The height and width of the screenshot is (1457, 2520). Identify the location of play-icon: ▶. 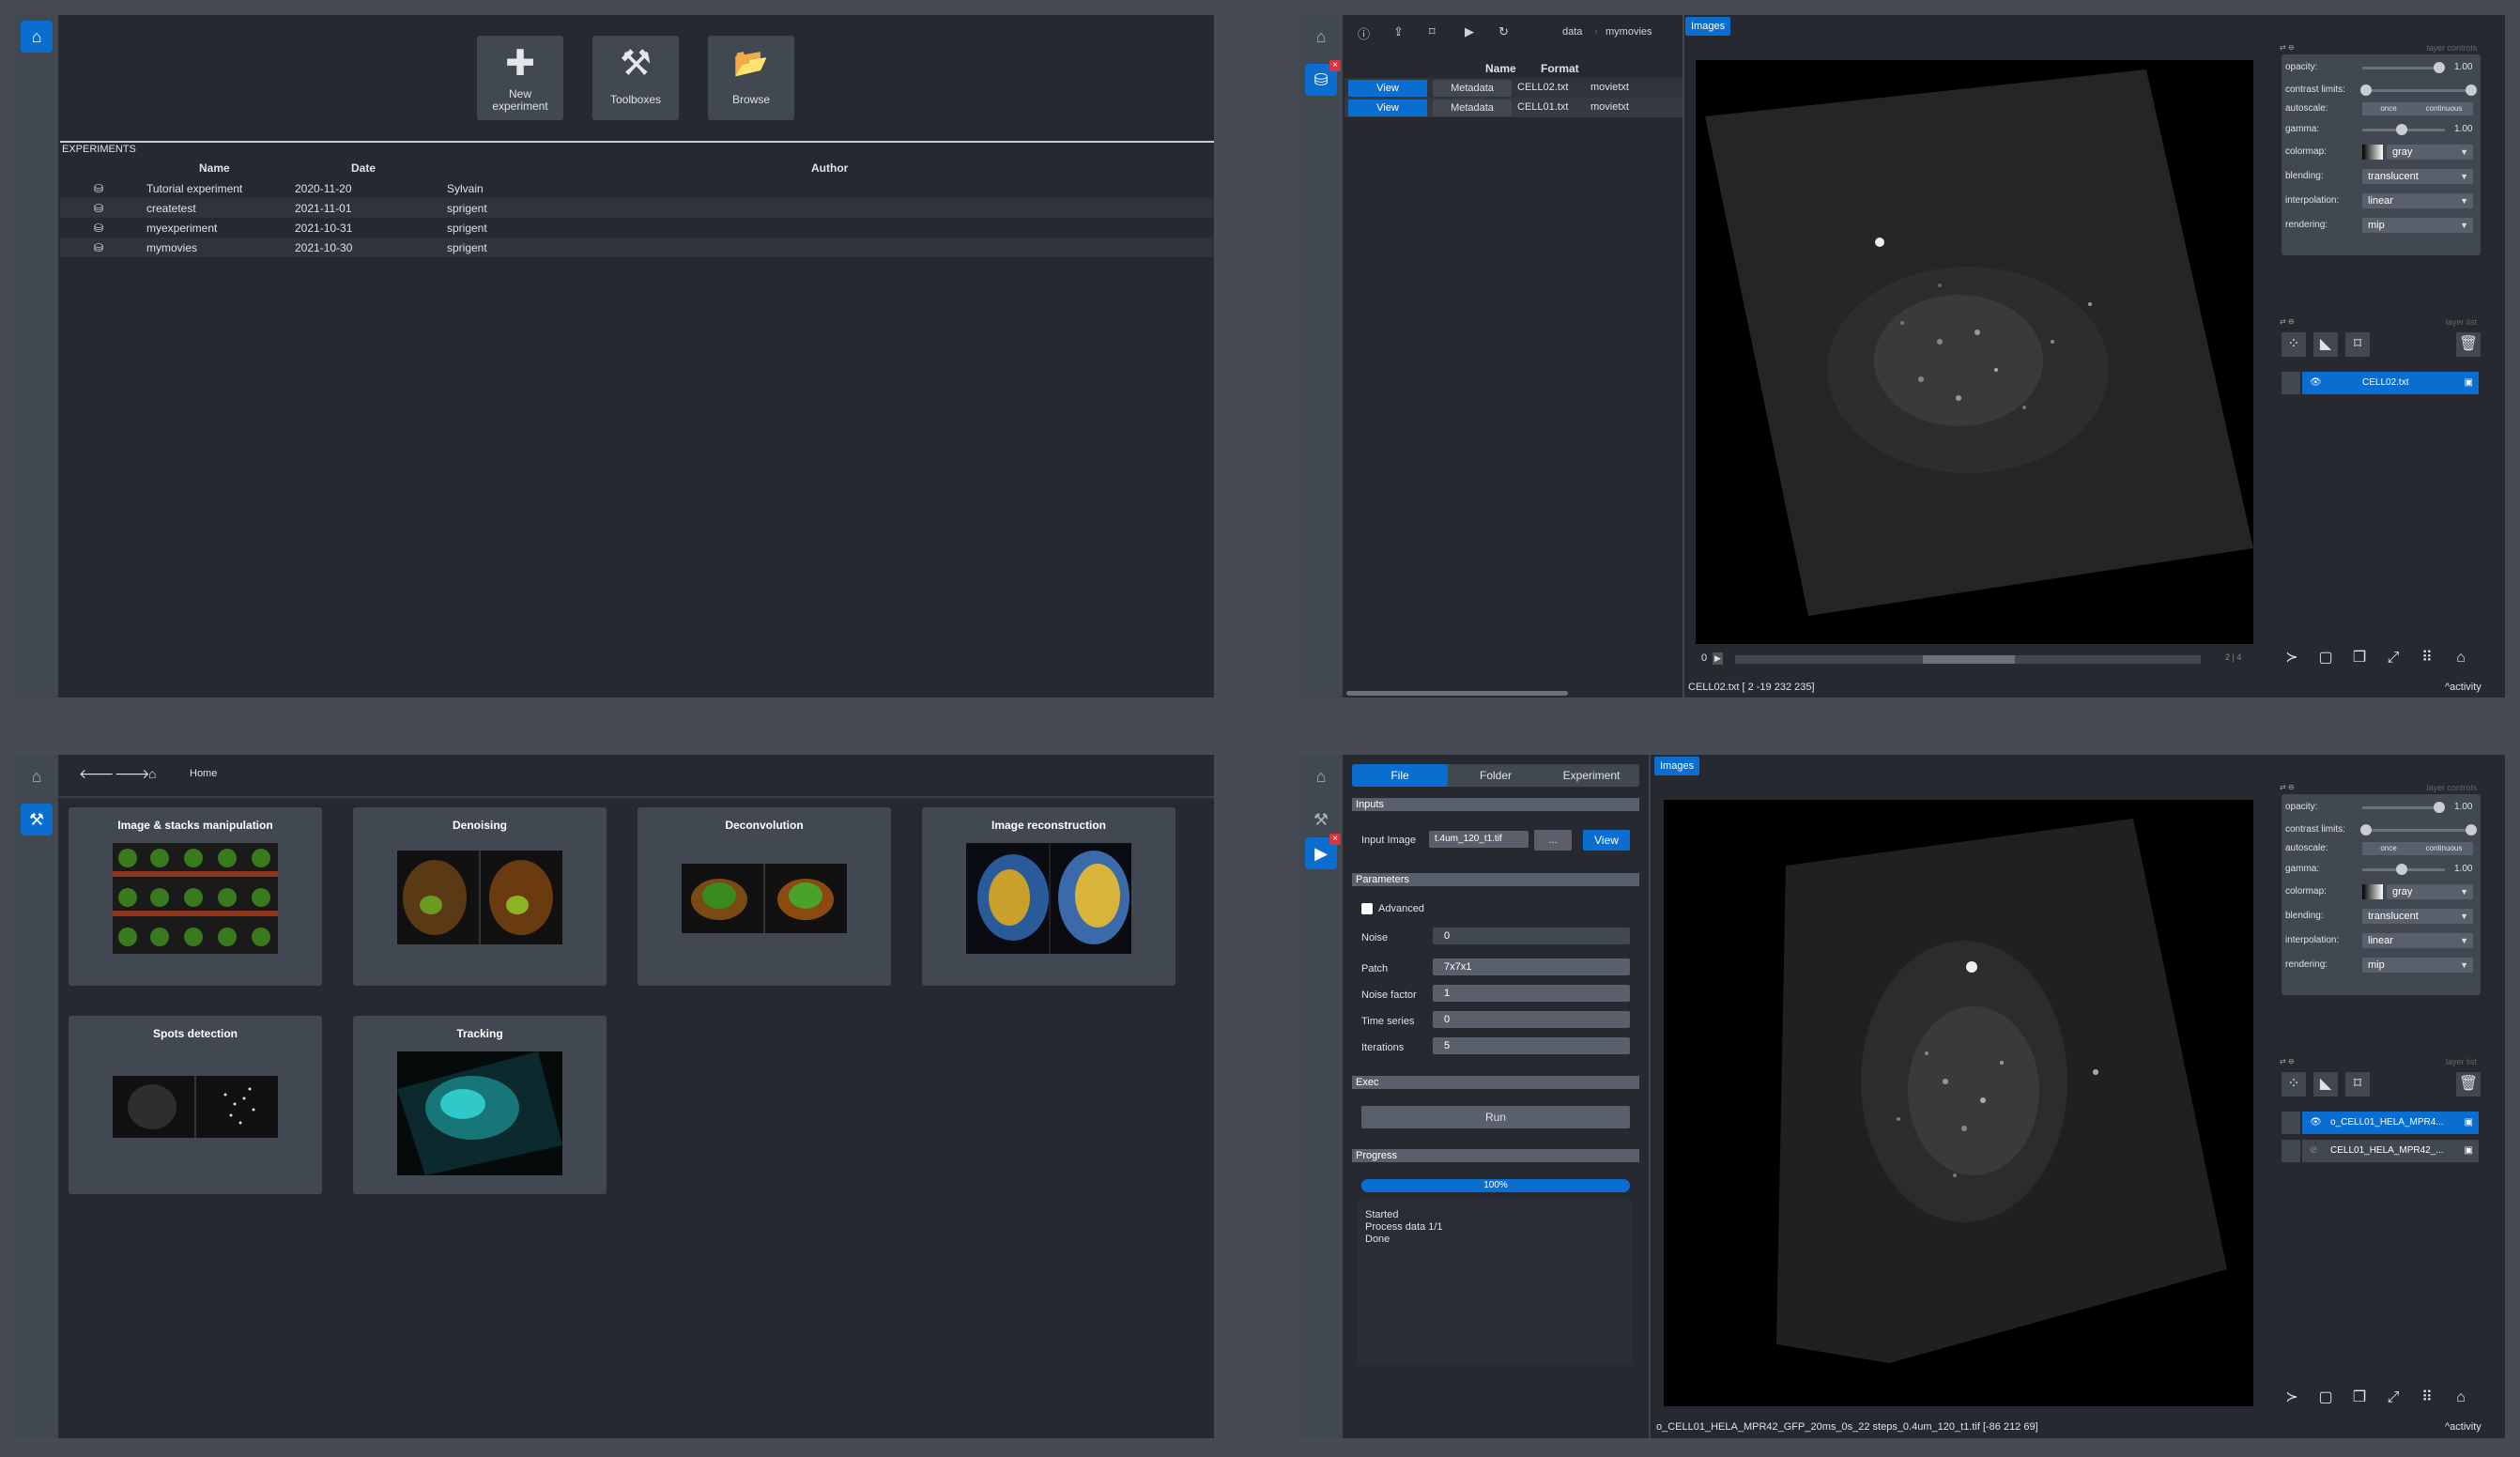
(1469, 31).